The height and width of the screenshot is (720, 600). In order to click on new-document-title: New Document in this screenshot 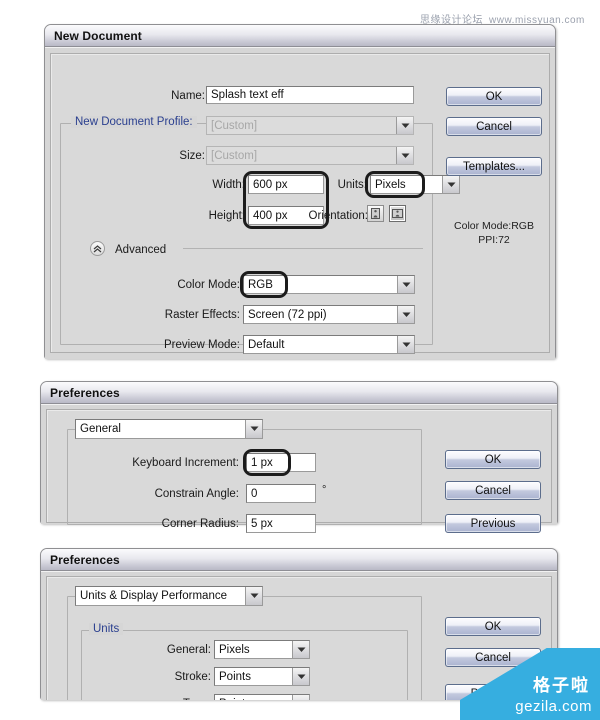, I will do `click(98, 35)`.